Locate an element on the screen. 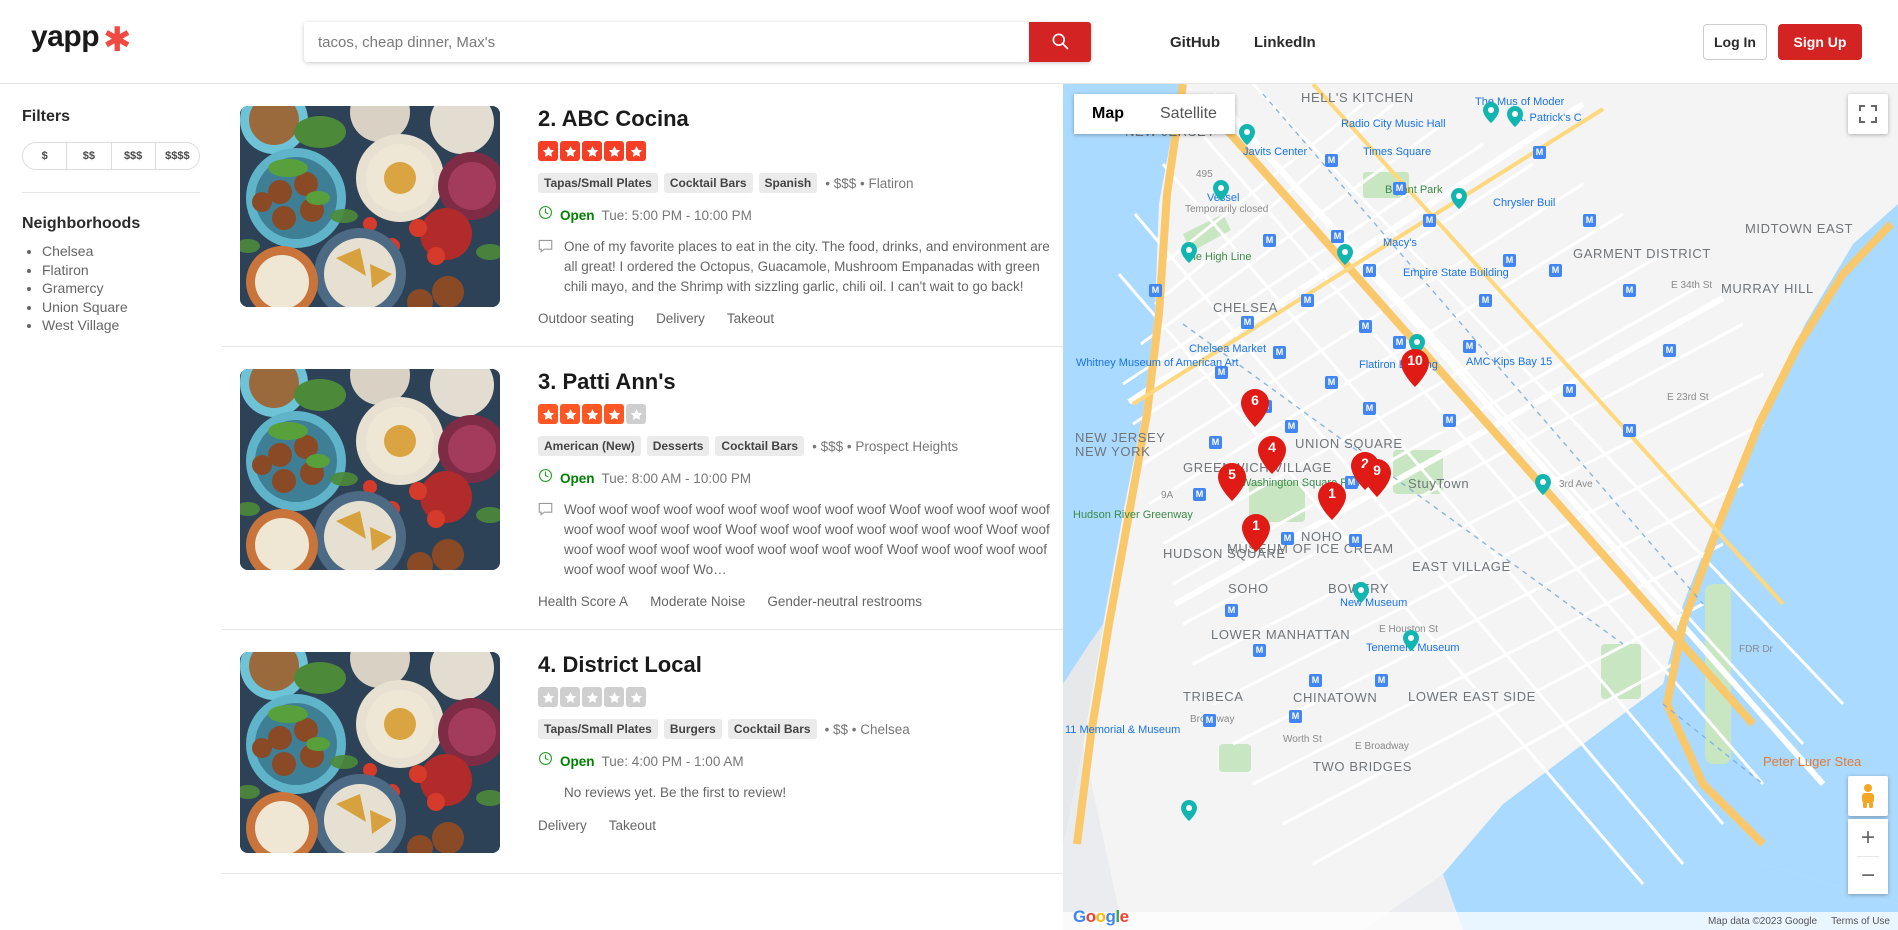 Image resolution: width=1898 pixels, height=930 pixels. zoom-out-button: − is located at coordinates (1868, 875).